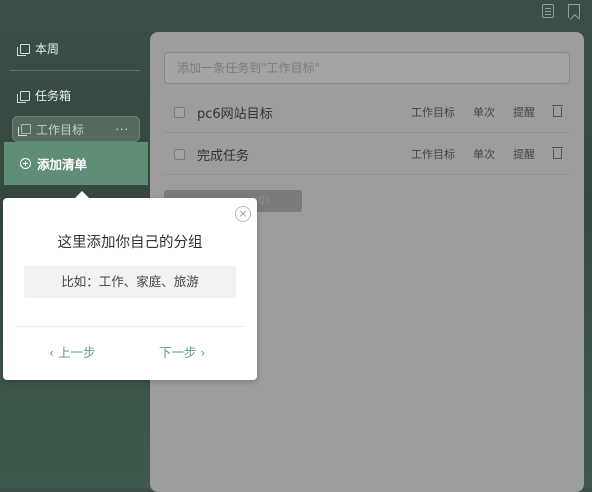 This screenshot has height=492, width=592. I want to click on task-row: pc6网站目标 工作目标 单次 提醒, so click(367, 112).